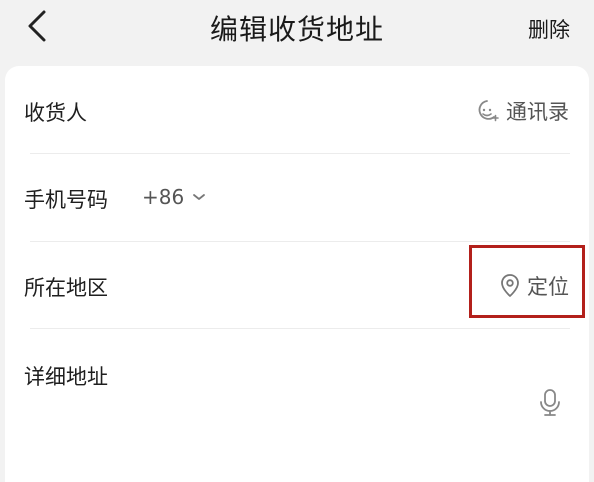 This screenshot has width=594, height=482. What do you see at coordinates (199, 197) in the screenshot?
I see `chevron-down-icon` at bounding box center [199, 197].